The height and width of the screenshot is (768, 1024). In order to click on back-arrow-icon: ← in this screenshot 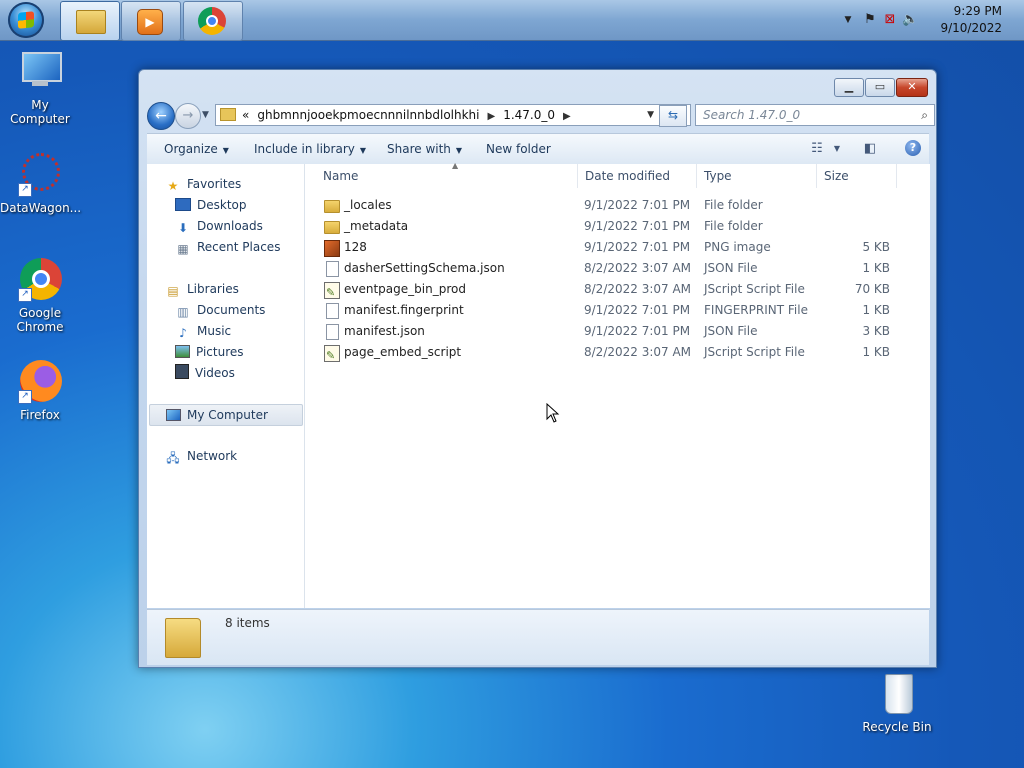, I will do `click(161, 116)`.